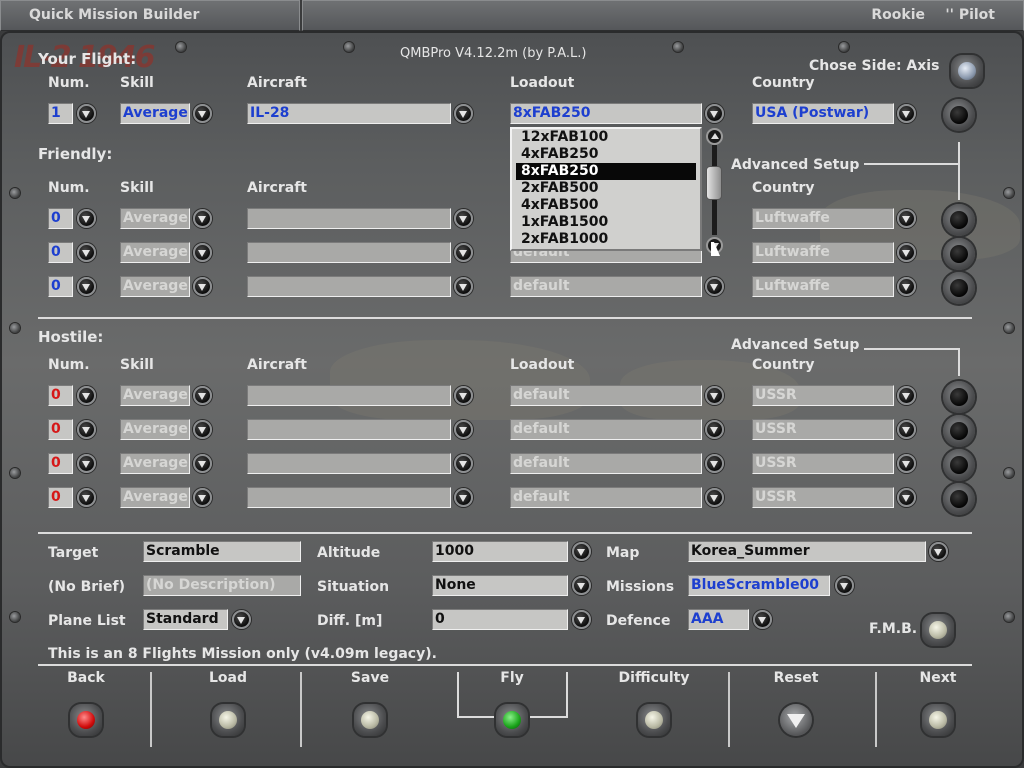 This screenshot has height=768, width=1024. What do you see at coordinates (222, 551) in the screenshot?
I see `target-field: Scramble` at bounding box center [222, 551].